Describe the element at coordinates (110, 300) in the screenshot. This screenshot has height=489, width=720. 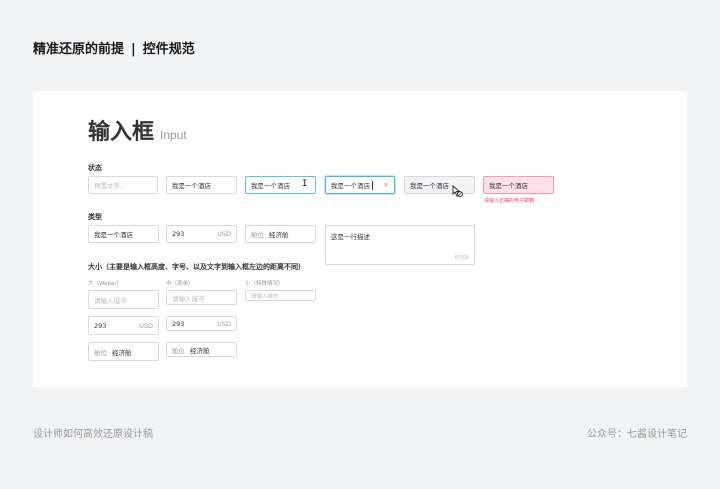
I see `large-city-placeholder: 请输入城市` at that location.